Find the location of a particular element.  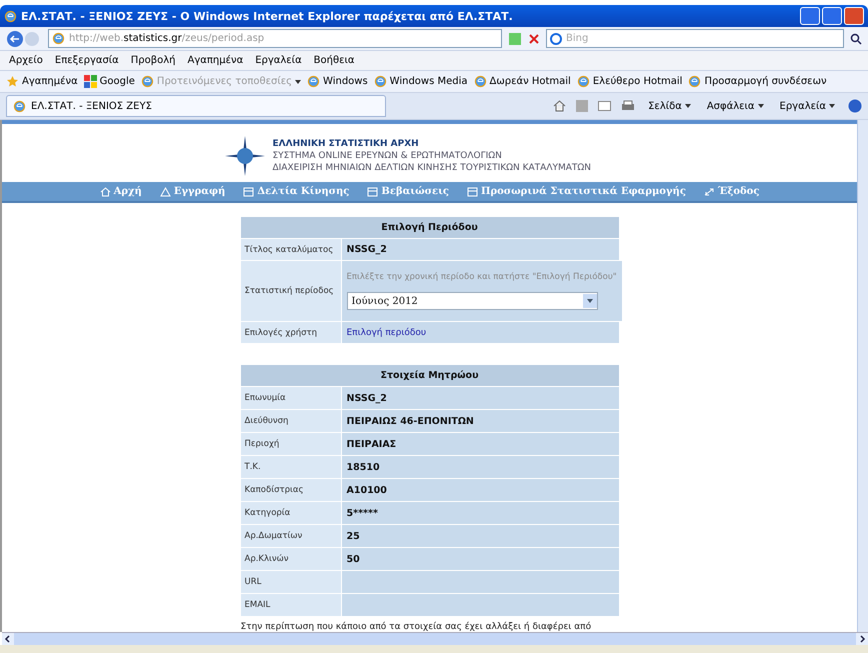

organization-name: ΕΛΛΗΝΙΚΗ ΣΤΑΤΙΣΤΙΚΗ ΑΡΧΗ is located at coordinates (346, 144).